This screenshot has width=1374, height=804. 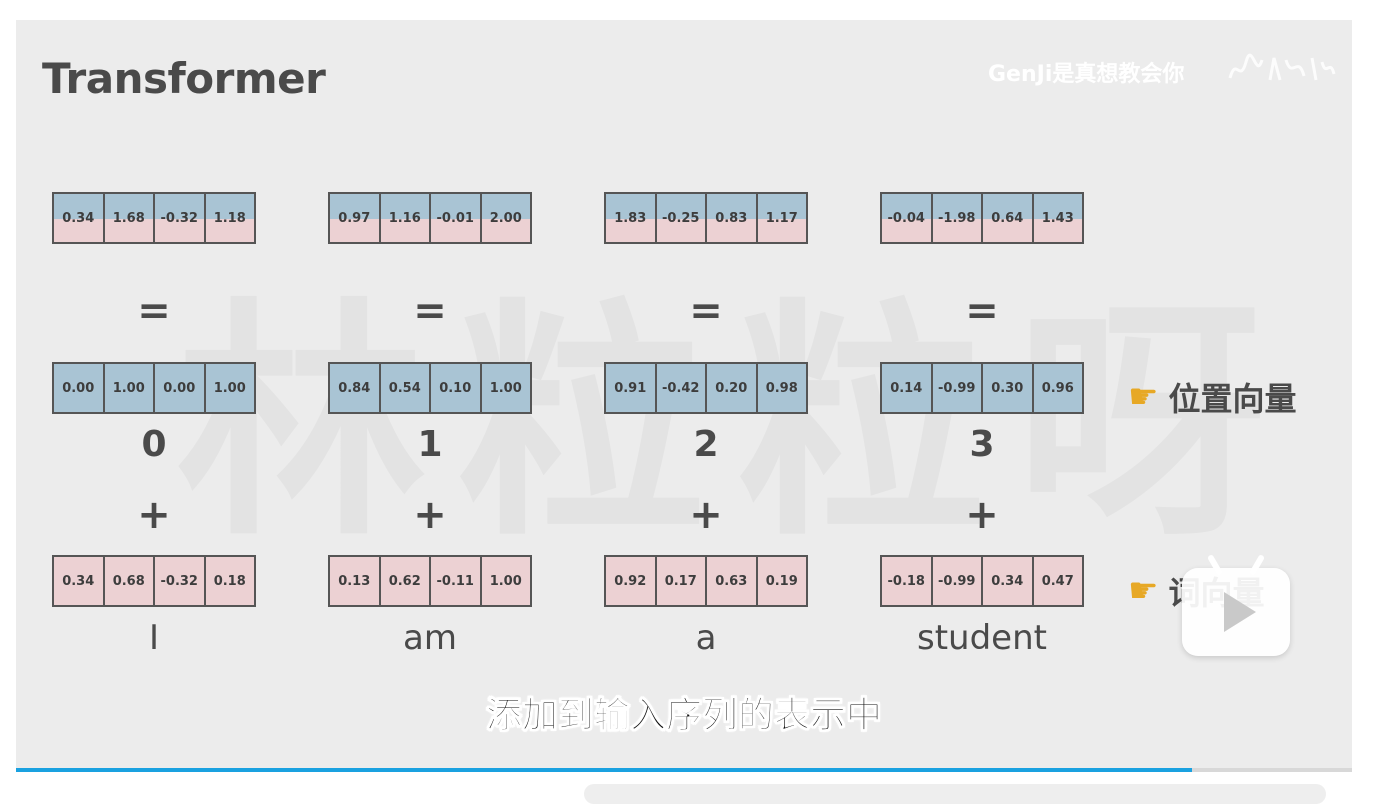 What do you see at coordinates (154, 388) in the screenshot?
I see `positional-vector: 0.00 1.00 0.00 1.00` at bounding box center [154, 388].